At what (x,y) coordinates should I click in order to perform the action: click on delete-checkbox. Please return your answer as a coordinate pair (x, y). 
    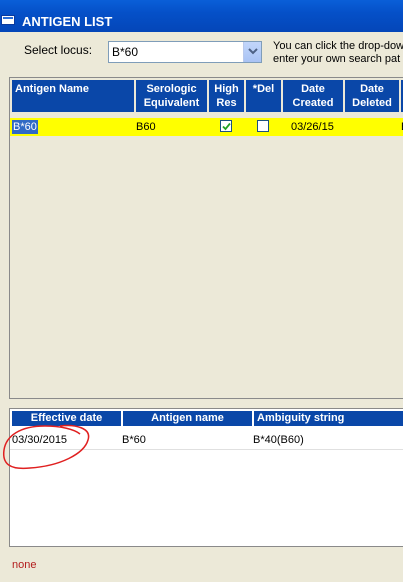
    Looking at the image, I should click on (263, 126).